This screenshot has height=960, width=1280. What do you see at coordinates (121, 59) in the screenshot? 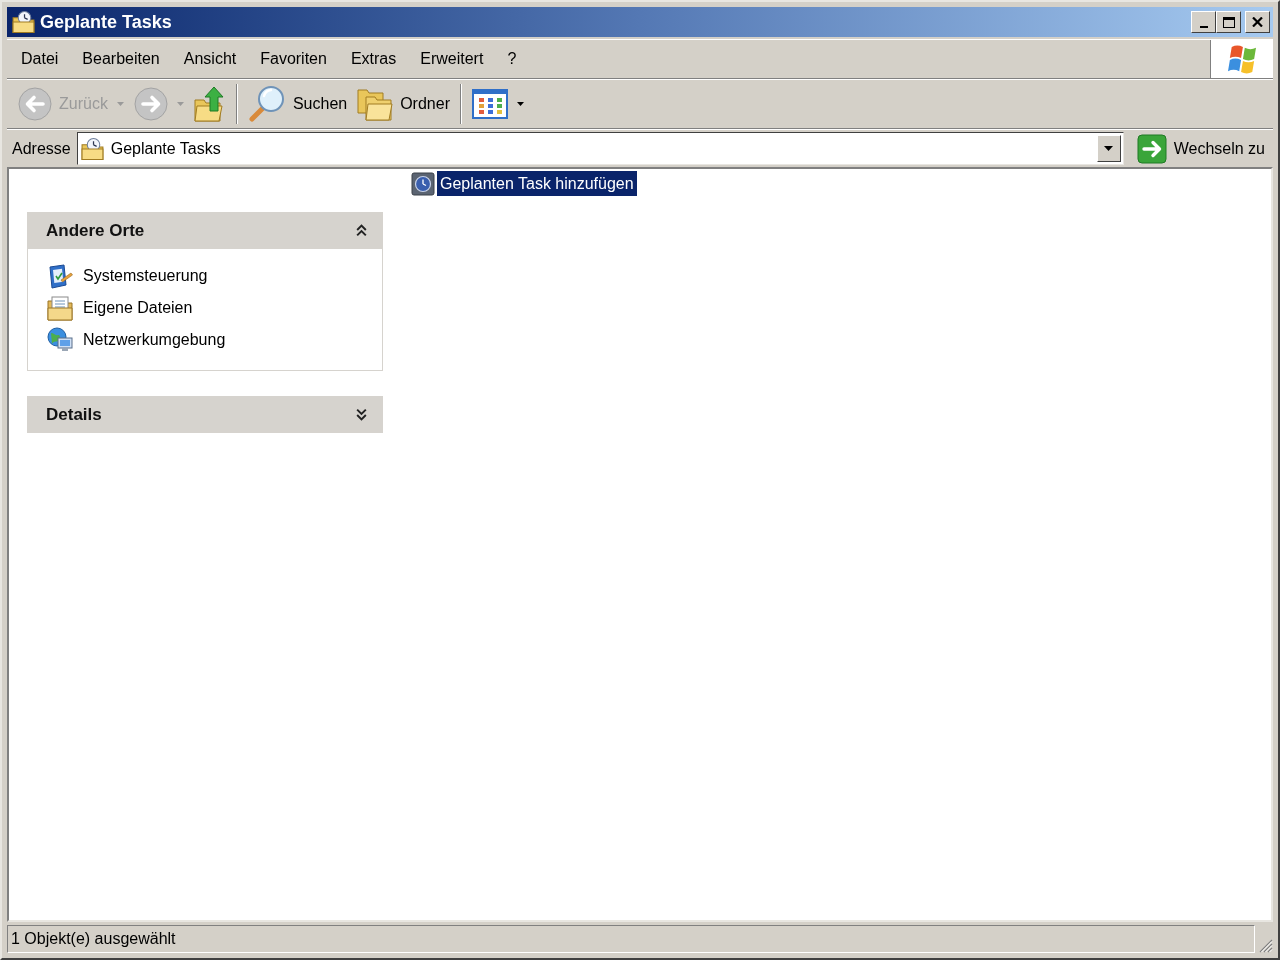
I see `menu-item: Bearbeiten` at bounding box center [121, 59].